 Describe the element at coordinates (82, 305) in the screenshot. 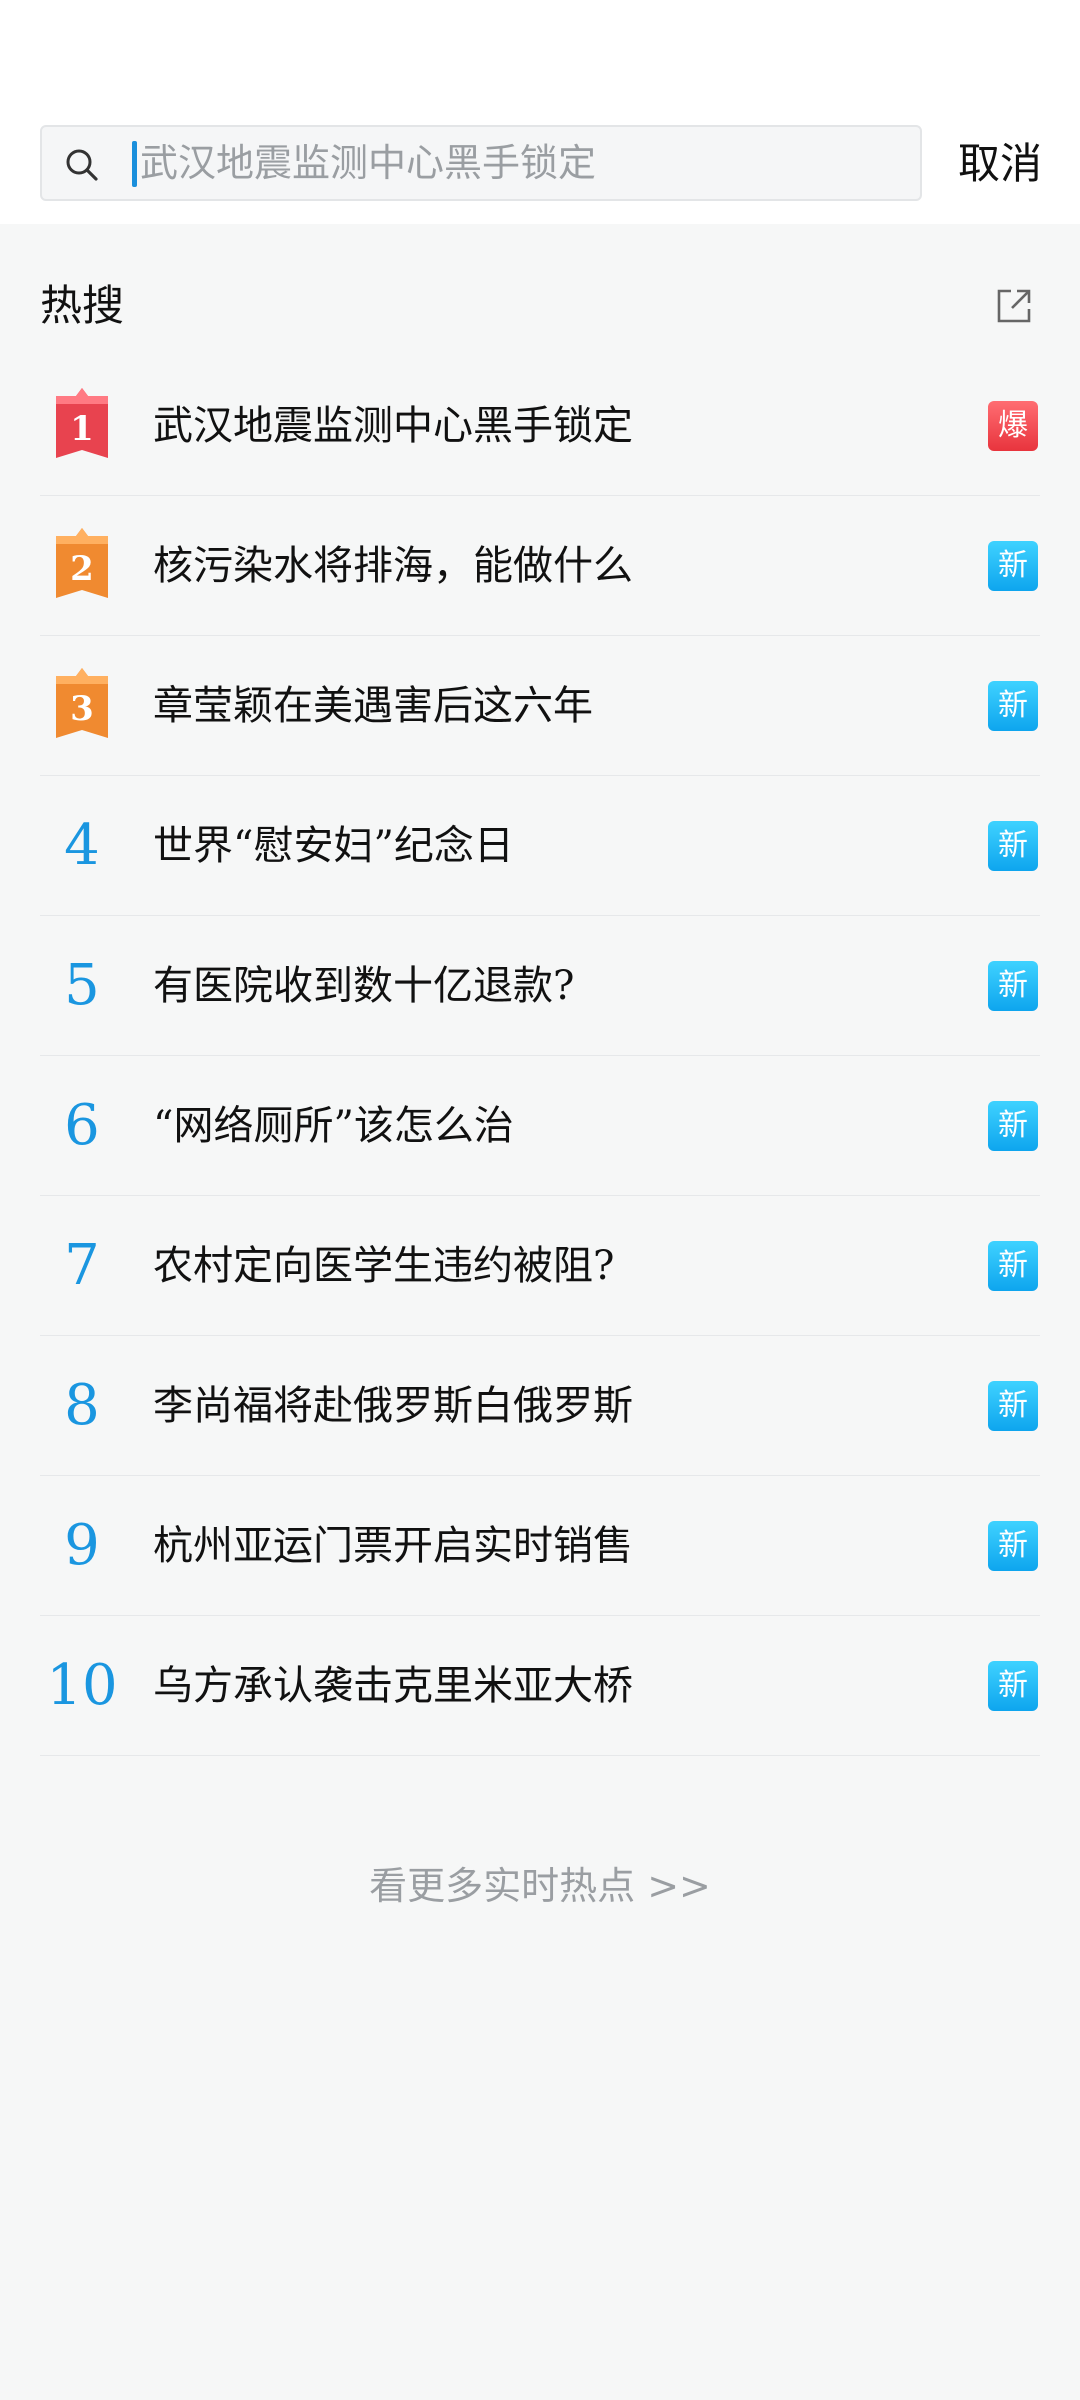

I see `hot-search-title: 热搜` at that location.